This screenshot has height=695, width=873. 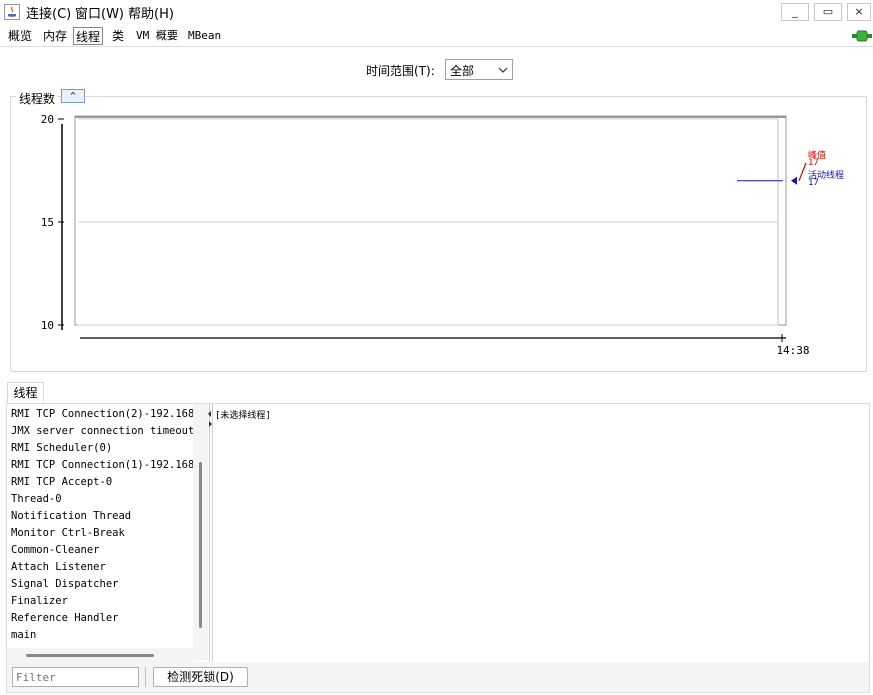 What do you see at coordinates (61, 448) in the screenshot?
I see `thread-list-item: RMI Scheduler(0)` at bounding box center [61, 448].